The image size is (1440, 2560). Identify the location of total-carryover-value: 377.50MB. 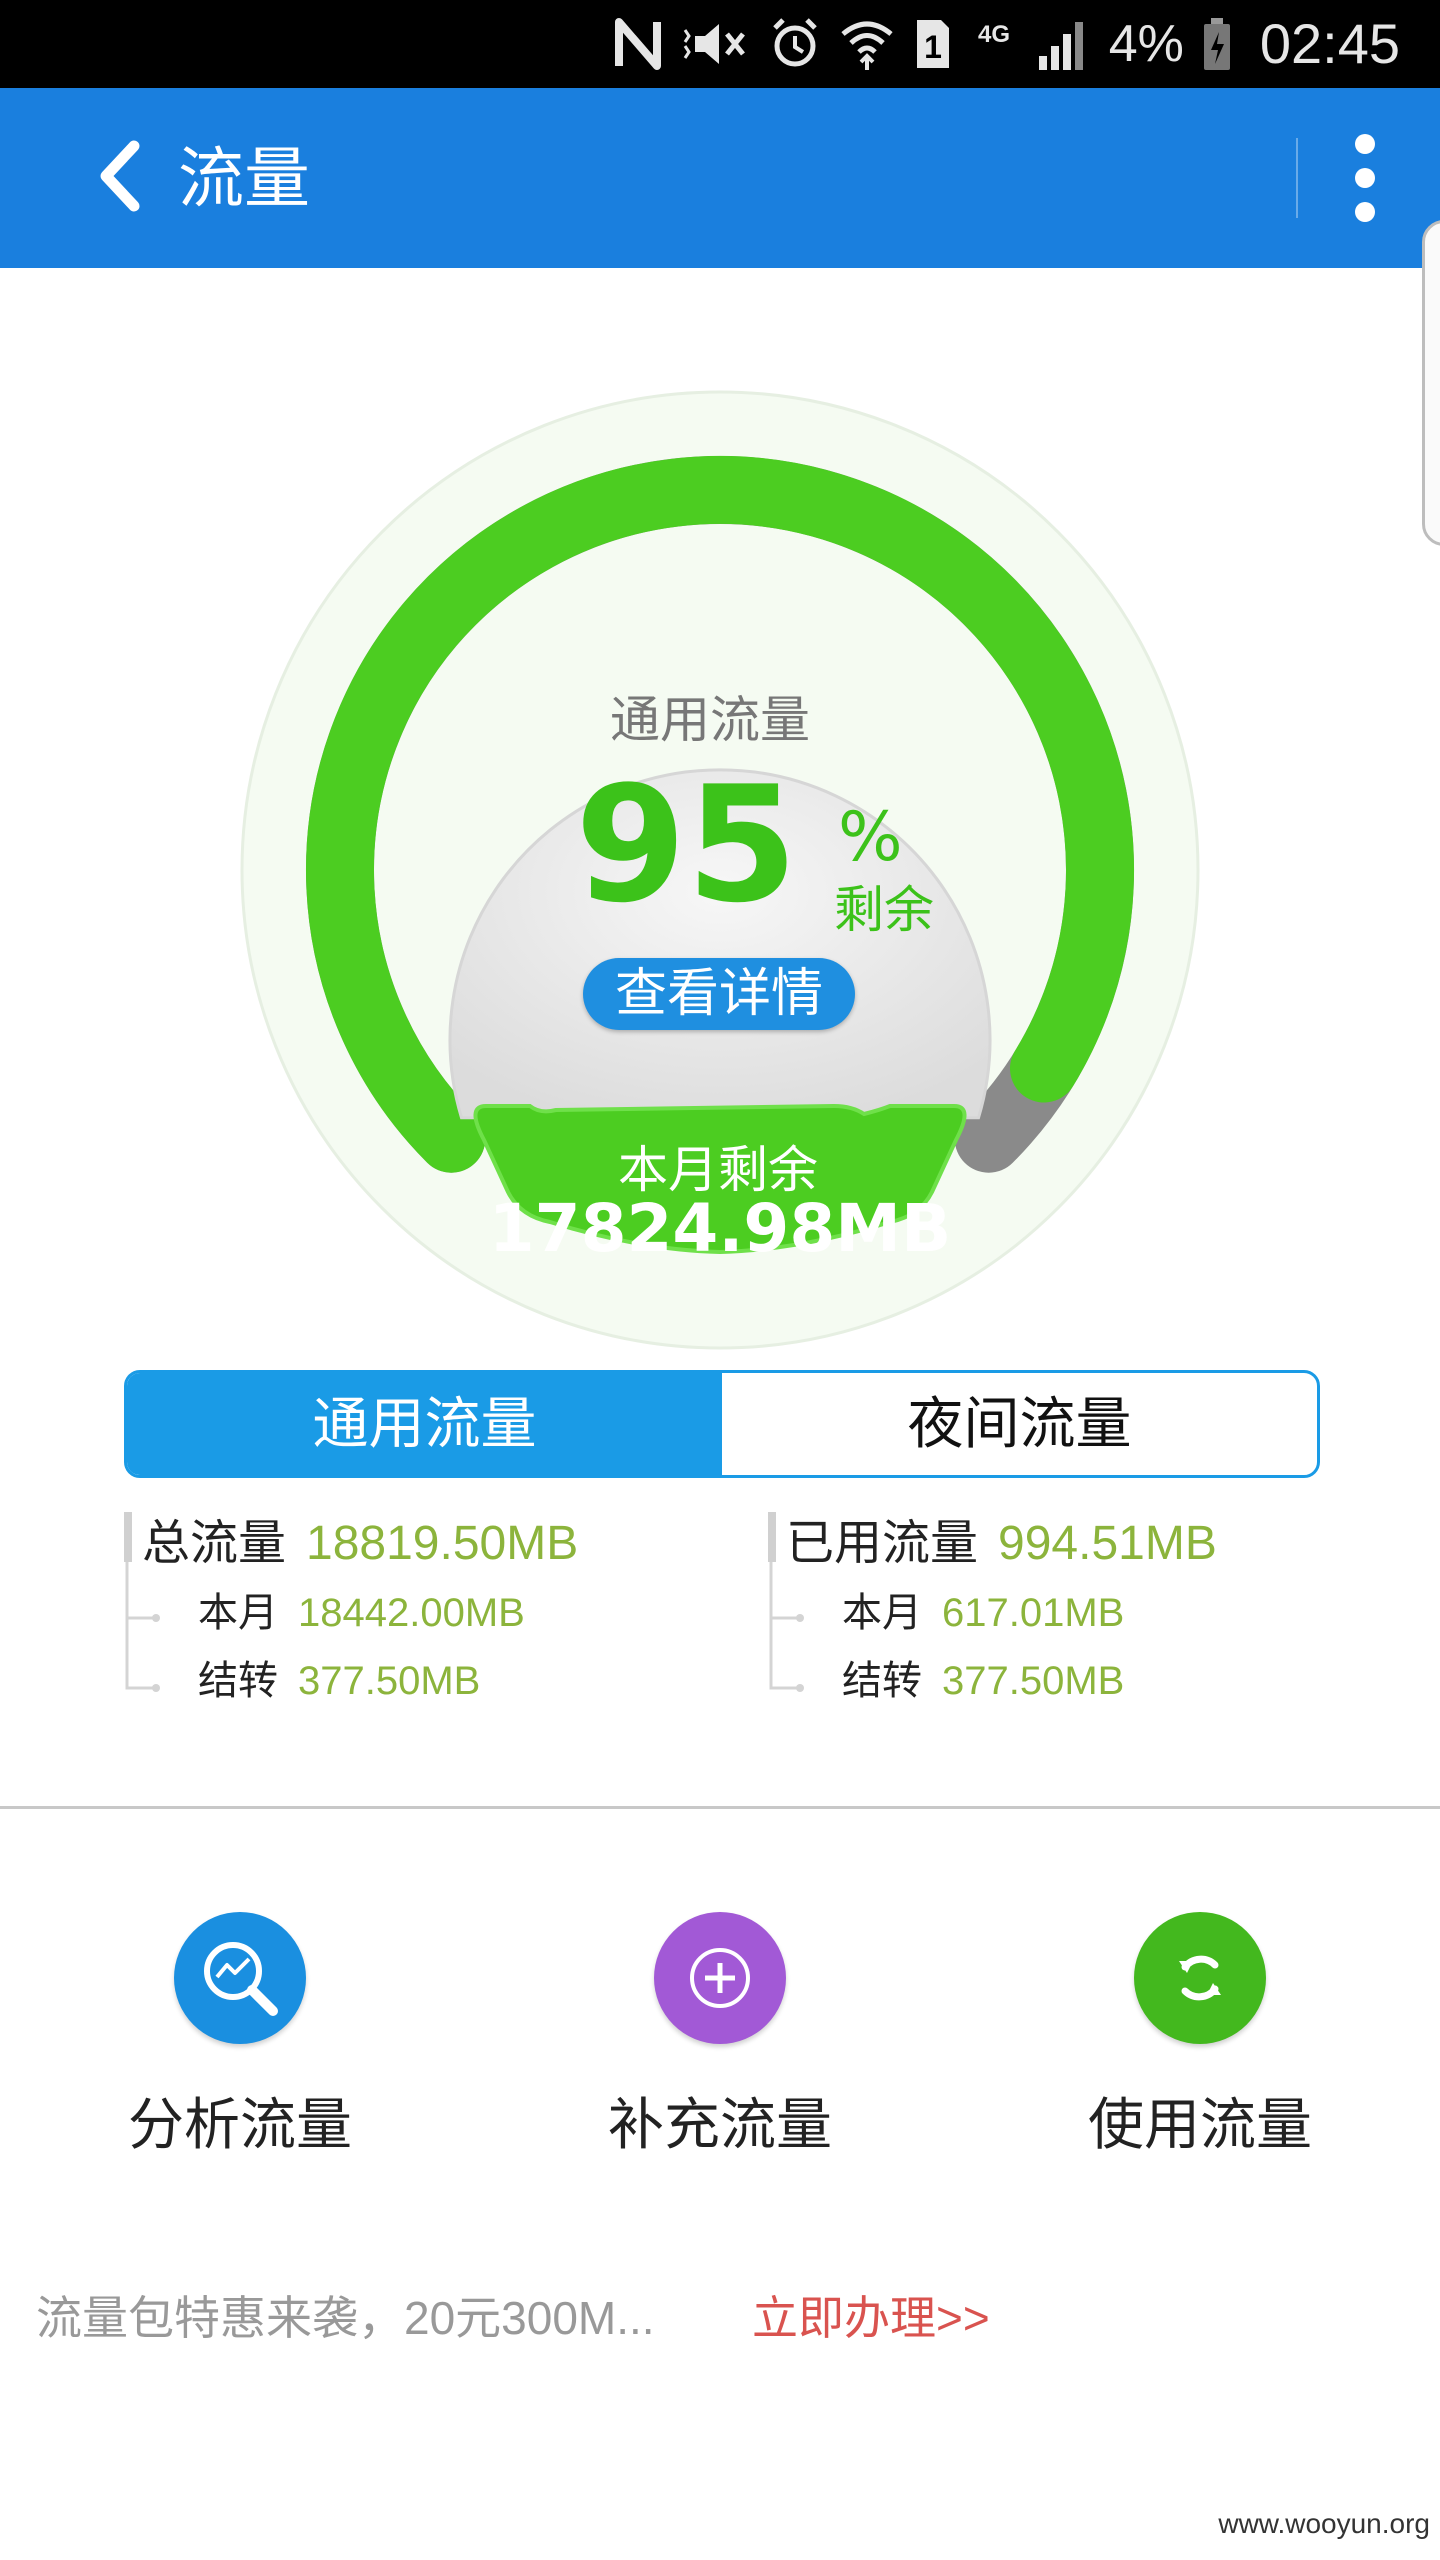
(389, 1681).